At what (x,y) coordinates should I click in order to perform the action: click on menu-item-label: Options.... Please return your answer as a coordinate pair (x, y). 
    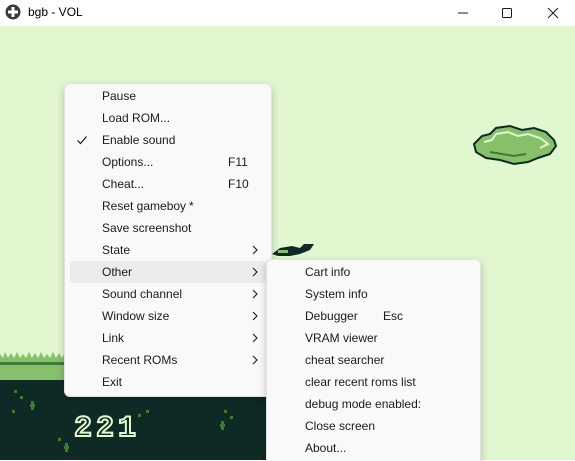
    Looking at the image, I should click on (128, 162).